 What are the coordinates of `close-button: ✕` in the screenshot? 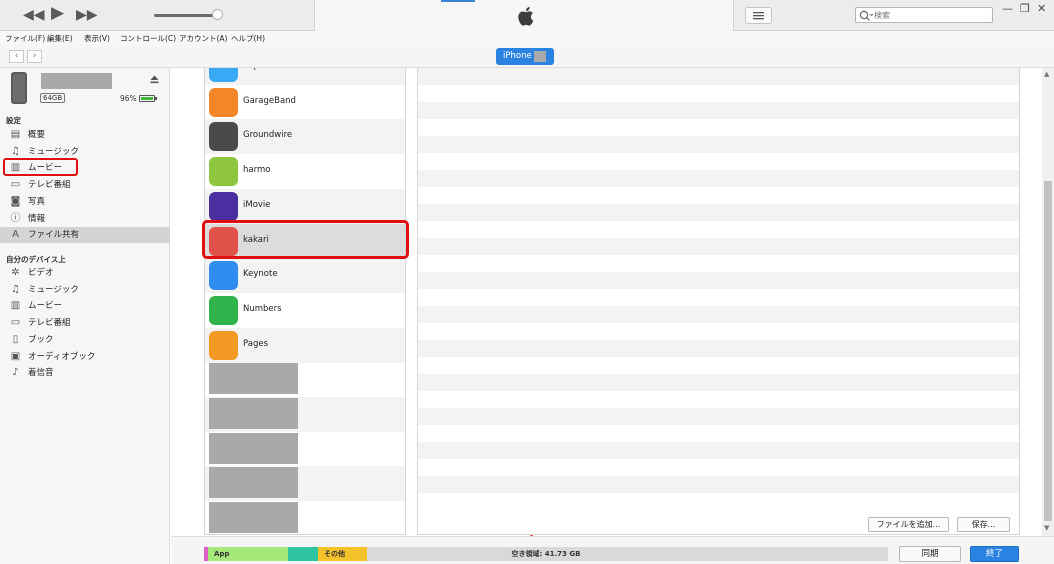 It's located at (1041, 8).